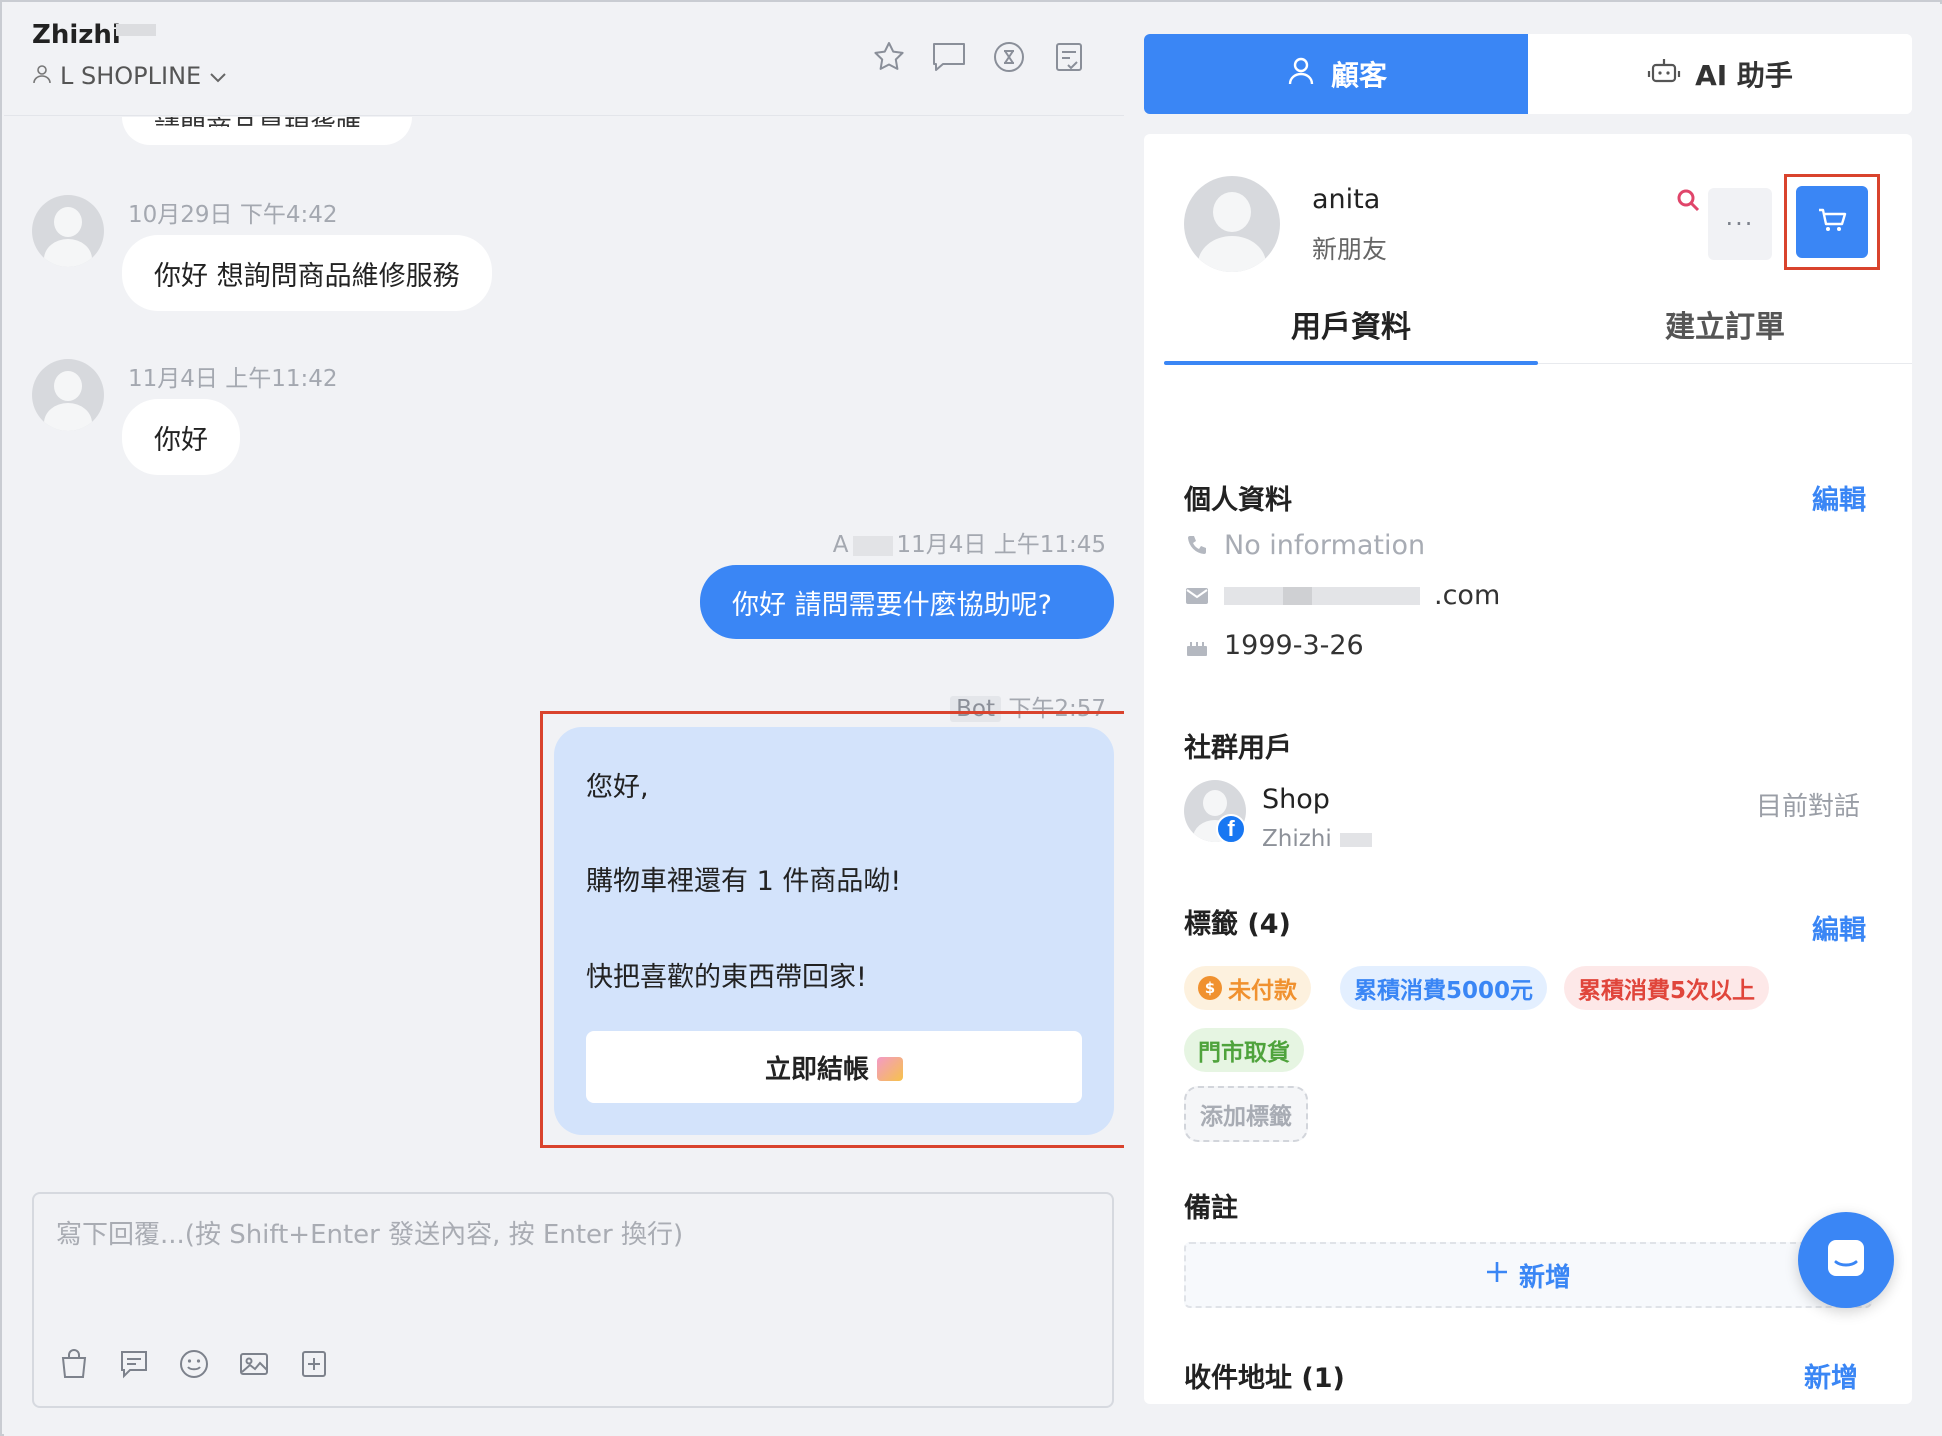 Image resolution: width=1942 pixels, height=1436 pixels. Describe the element at coordinates (1197, 546) in the screenshot. I see `phone-icon` at that location.